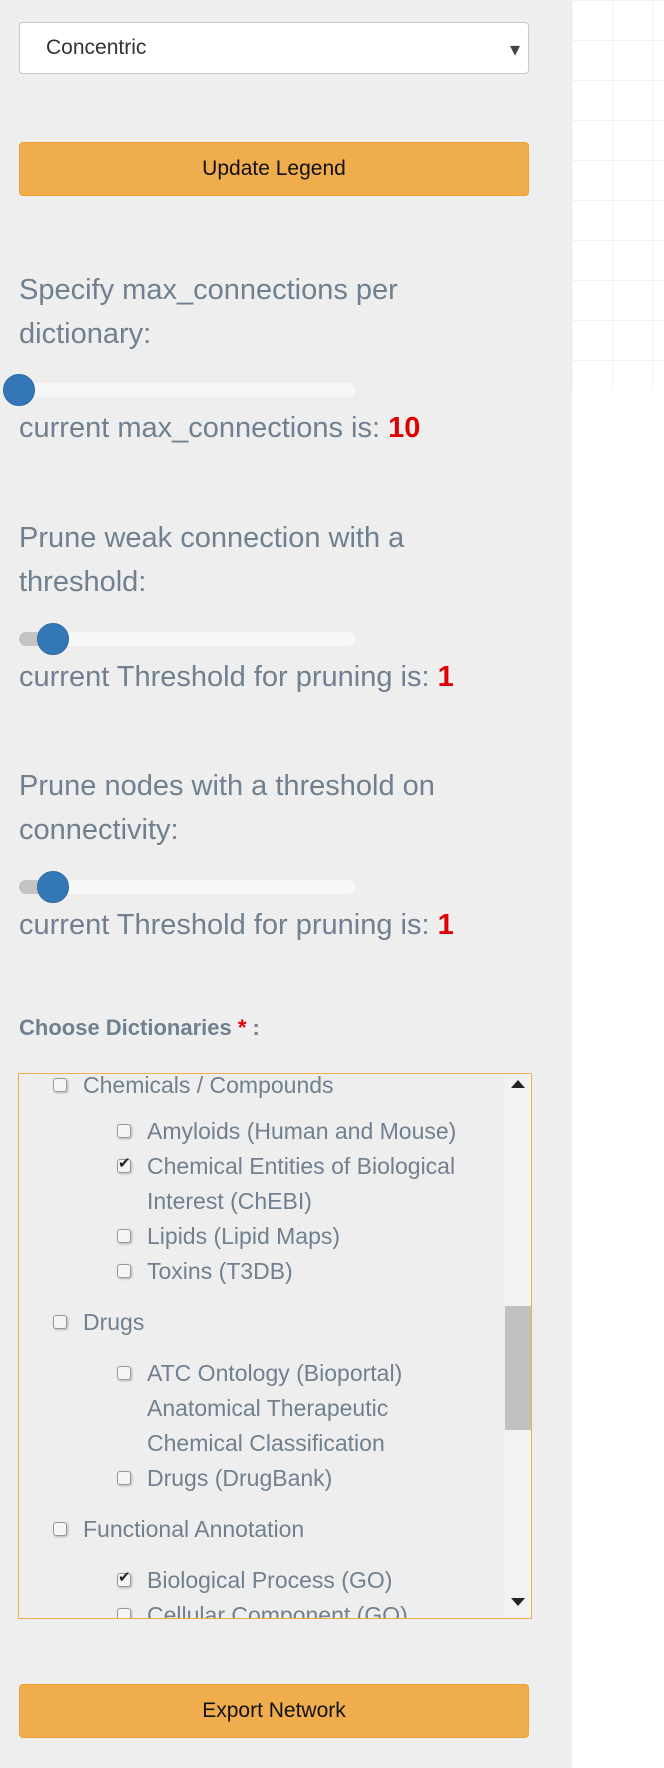 The image size is (664, 1768). What do you see at coordinates (124, 1478) in the screenshot?
I see `item-checkbox-drugbank` at bounding box center [124, 1478].